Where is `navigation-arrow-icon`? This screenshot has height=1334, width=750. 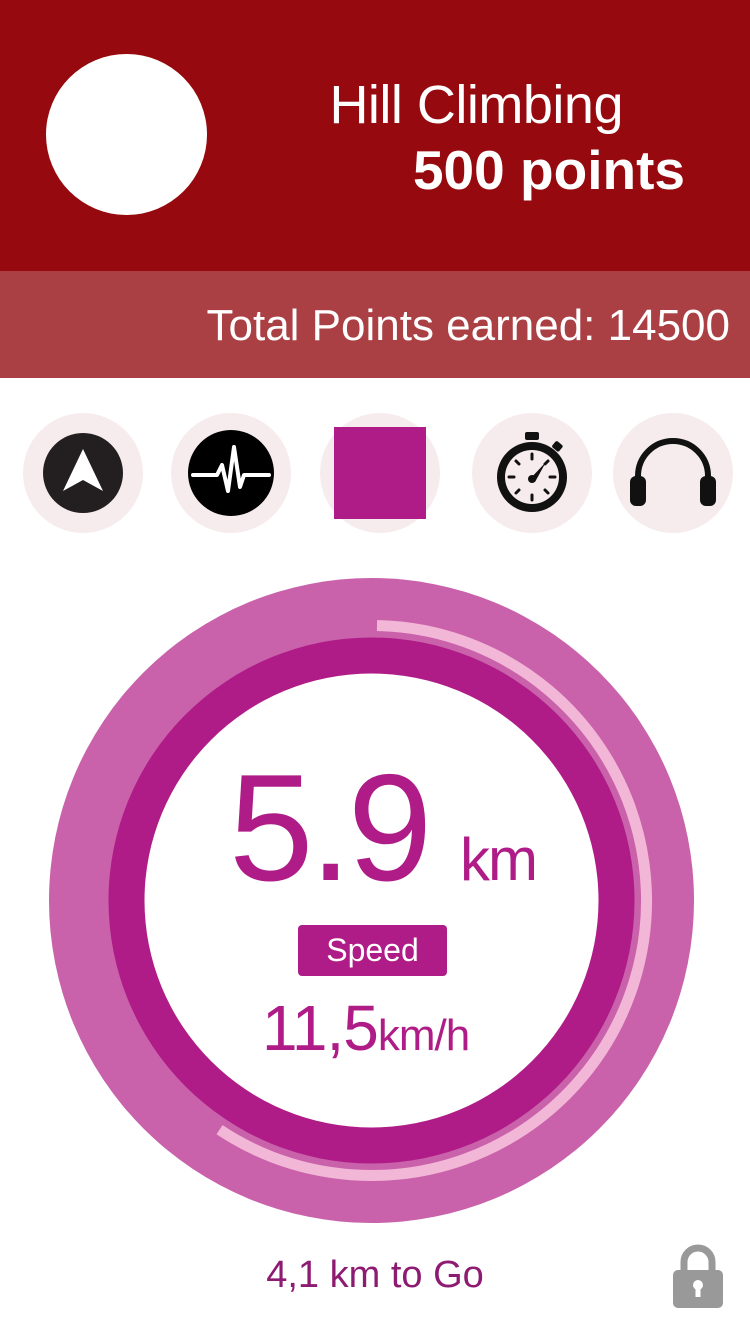 navigation-arrow-icon is located at coordinates (83, 473).